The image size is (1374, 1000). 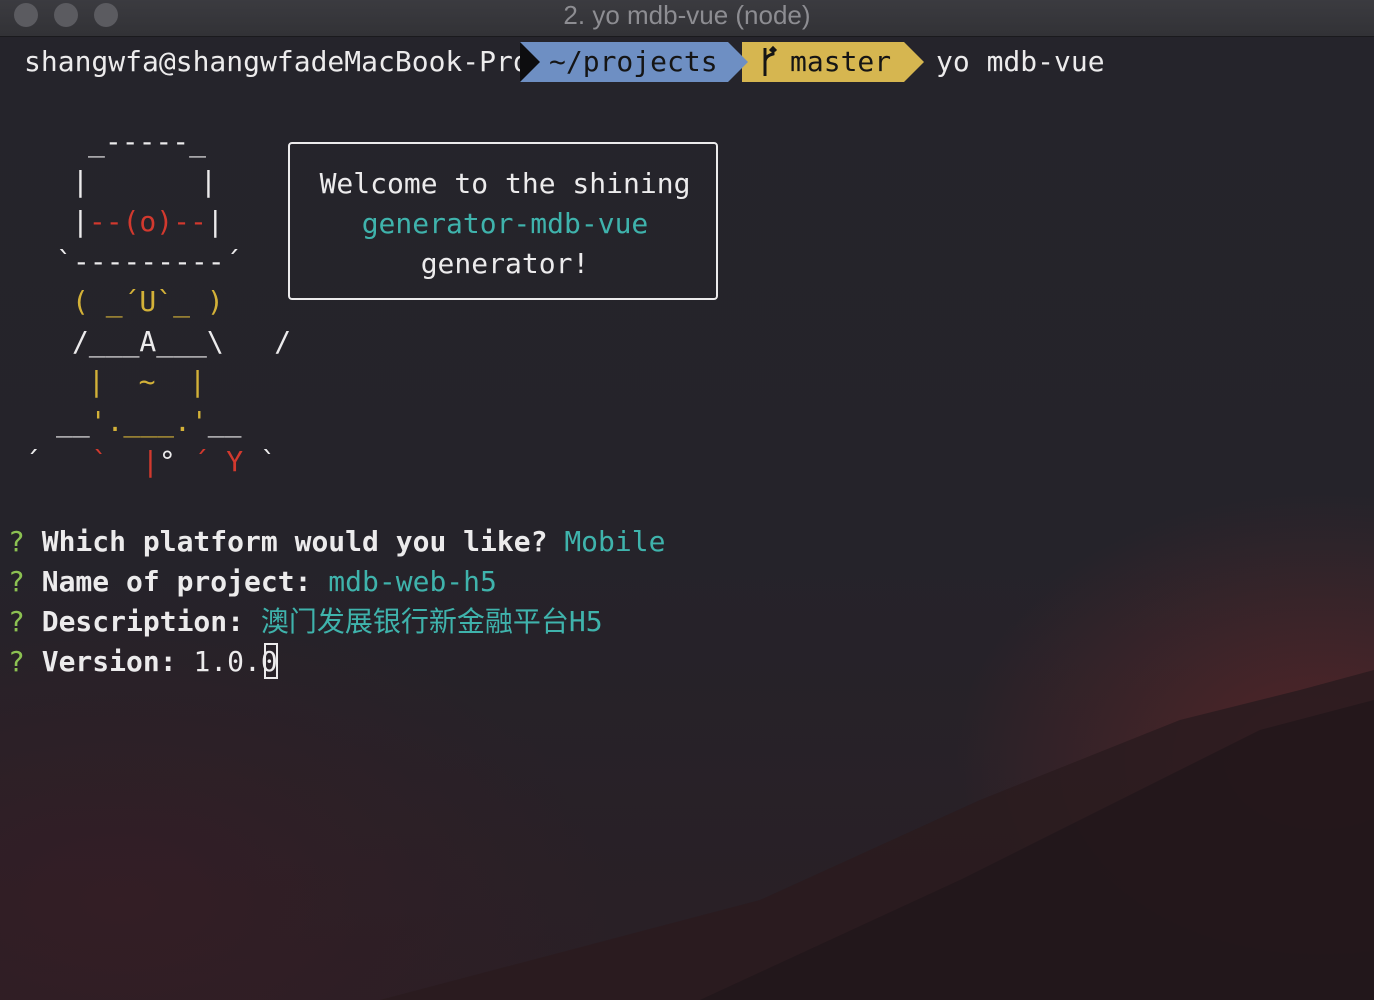 What do you see at coordinates (149, 421) in the screenshot?
I see `ascii-line: __'.___.'__` at bounding box center [149, 421].